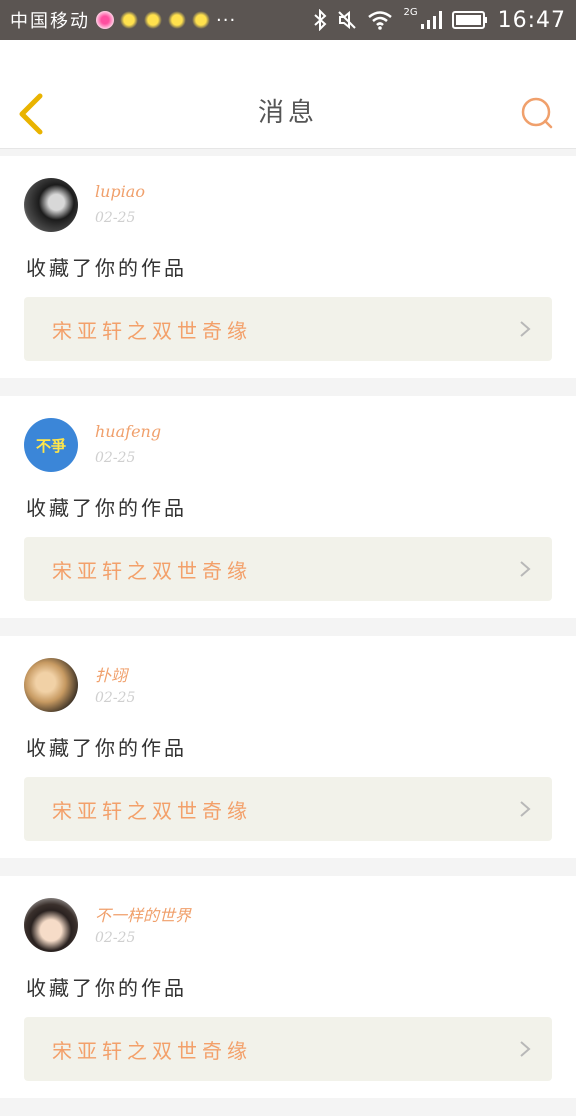  Describe the element at coordinates (143, 914) in the screenshot. I see `username: 不一样的世界` at that location.